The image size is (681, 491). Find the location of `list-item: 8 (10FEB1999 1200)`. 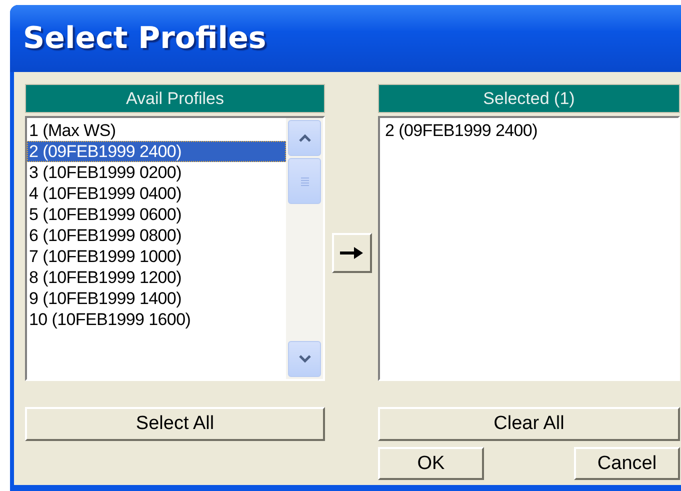

list-item: 8 (10FEB1999 1200) is located at coordinates (156, 277).